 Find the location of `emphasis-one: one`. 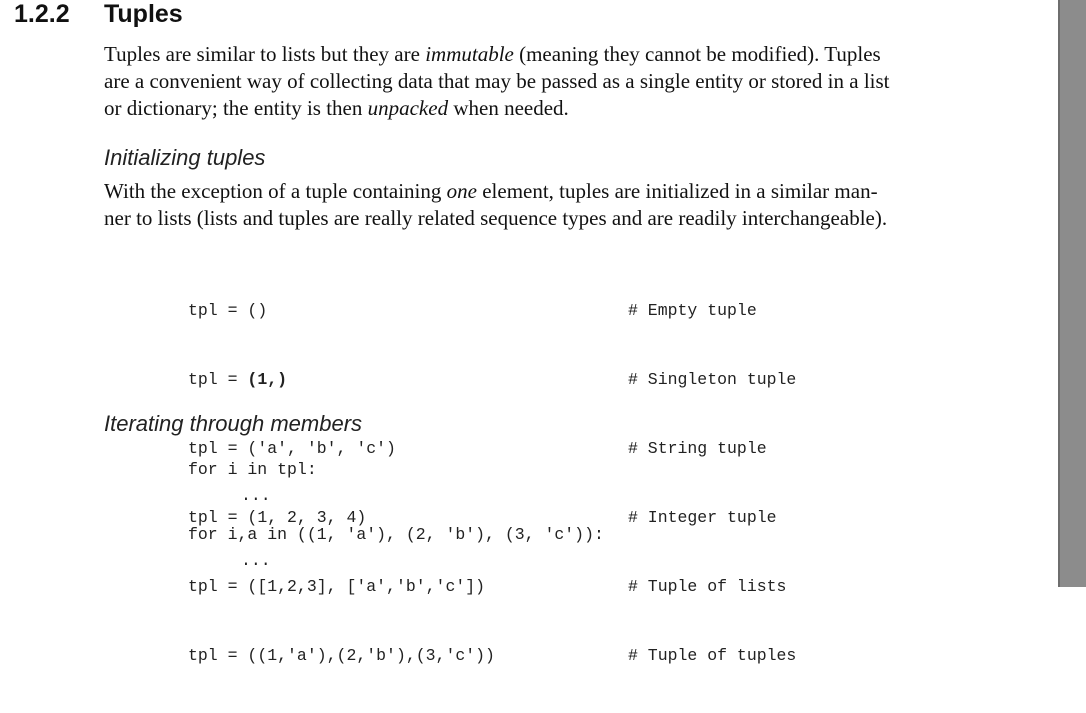

emphasis-one: one is located at coordinates (461, 191).